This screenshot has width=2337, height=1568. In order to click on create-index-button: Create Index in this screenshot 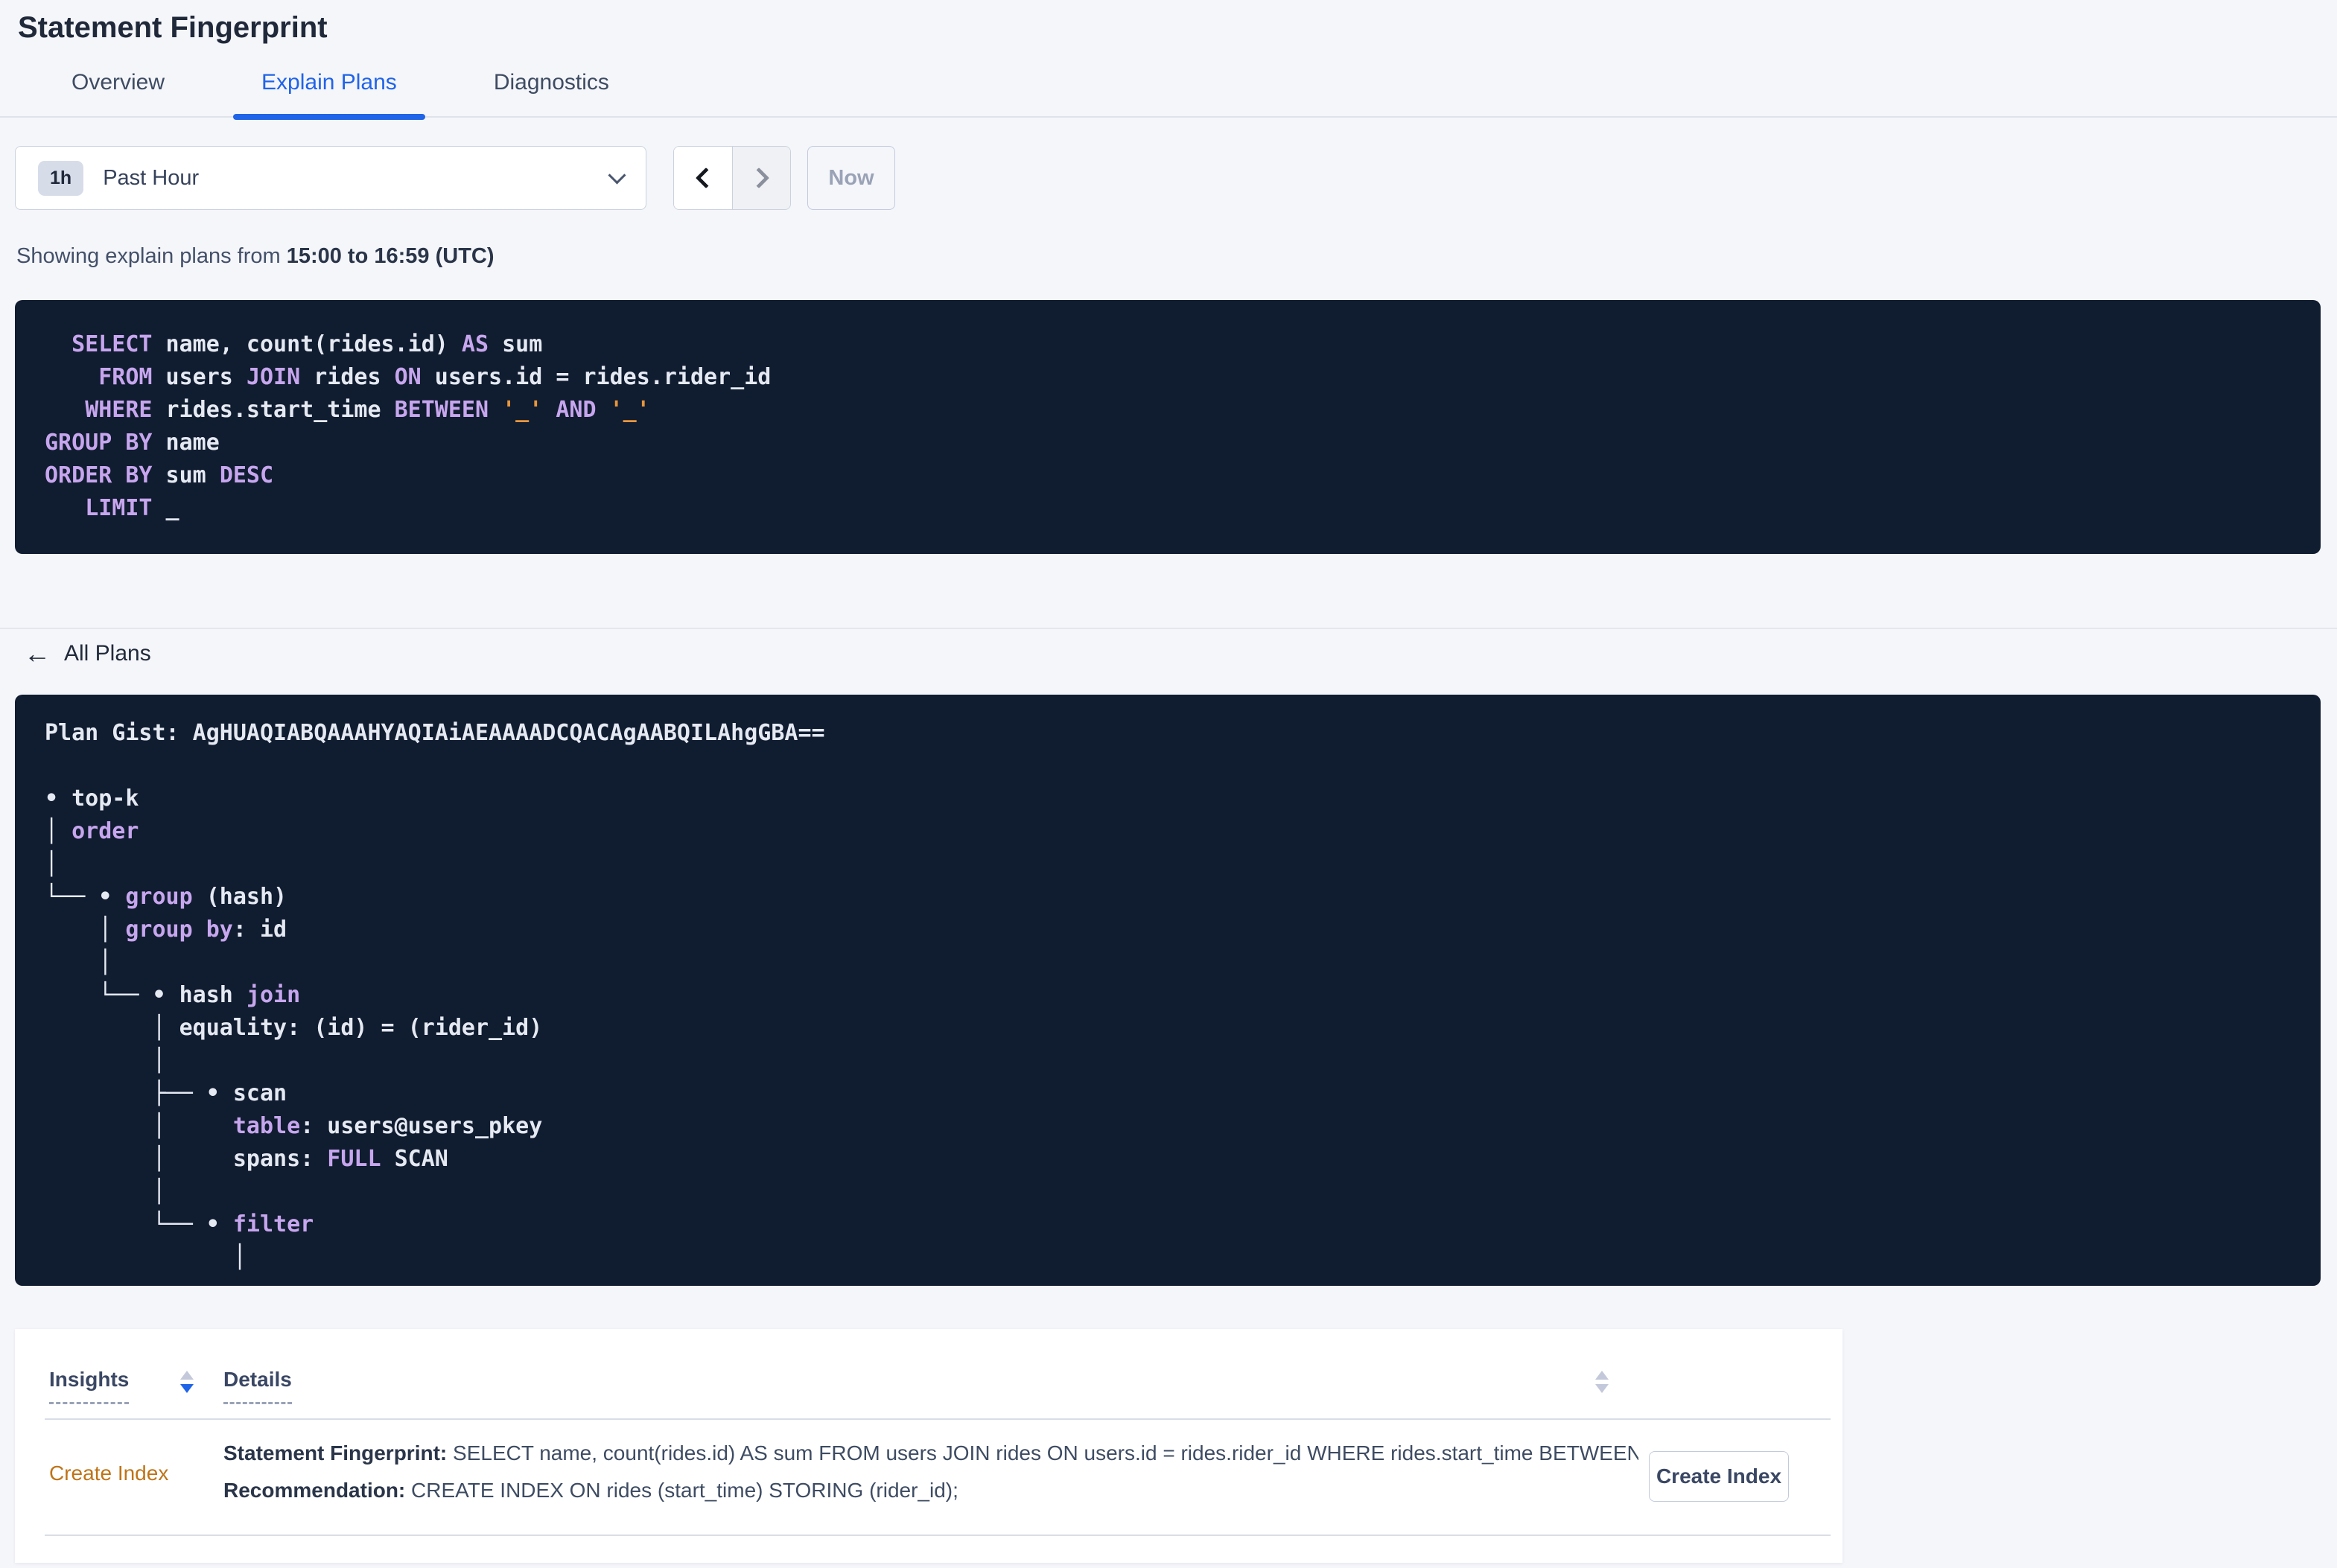, I will do `click(1719, 1476)`.